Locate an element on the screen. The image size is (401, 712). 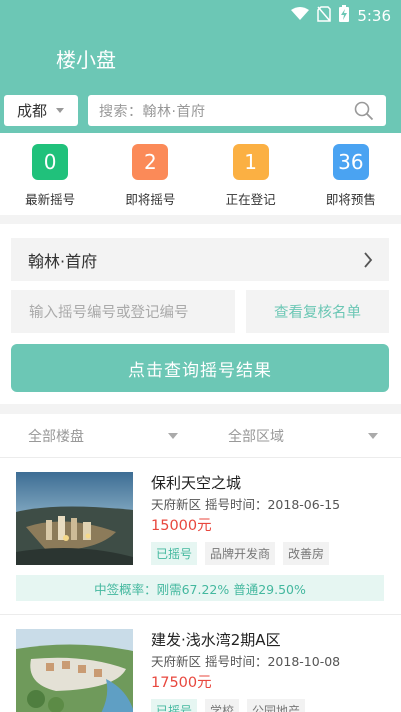
stats-row: 0 最新摇号 2 即将摇号 1 正在登记 36 即将预售 is located at coordinates (200, 174).